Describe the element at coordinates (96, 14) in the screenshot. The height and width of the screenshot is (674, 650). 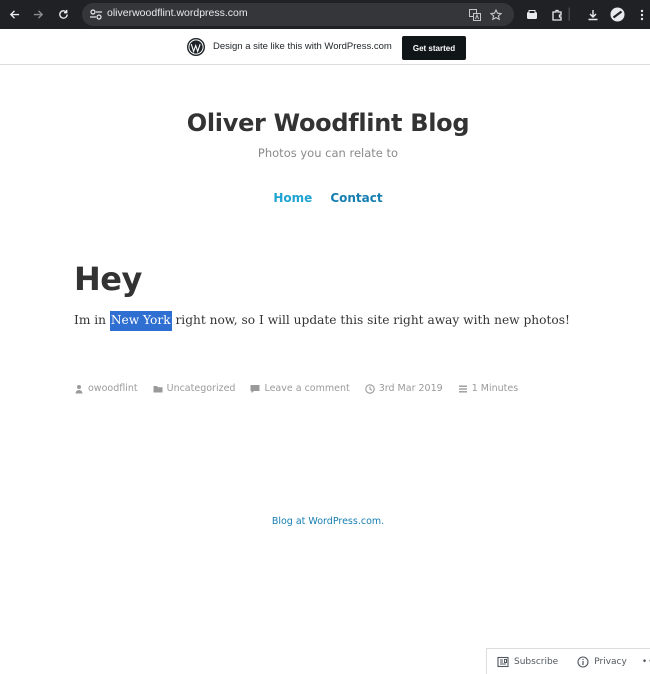
I see `site-settings-icon` at that location.